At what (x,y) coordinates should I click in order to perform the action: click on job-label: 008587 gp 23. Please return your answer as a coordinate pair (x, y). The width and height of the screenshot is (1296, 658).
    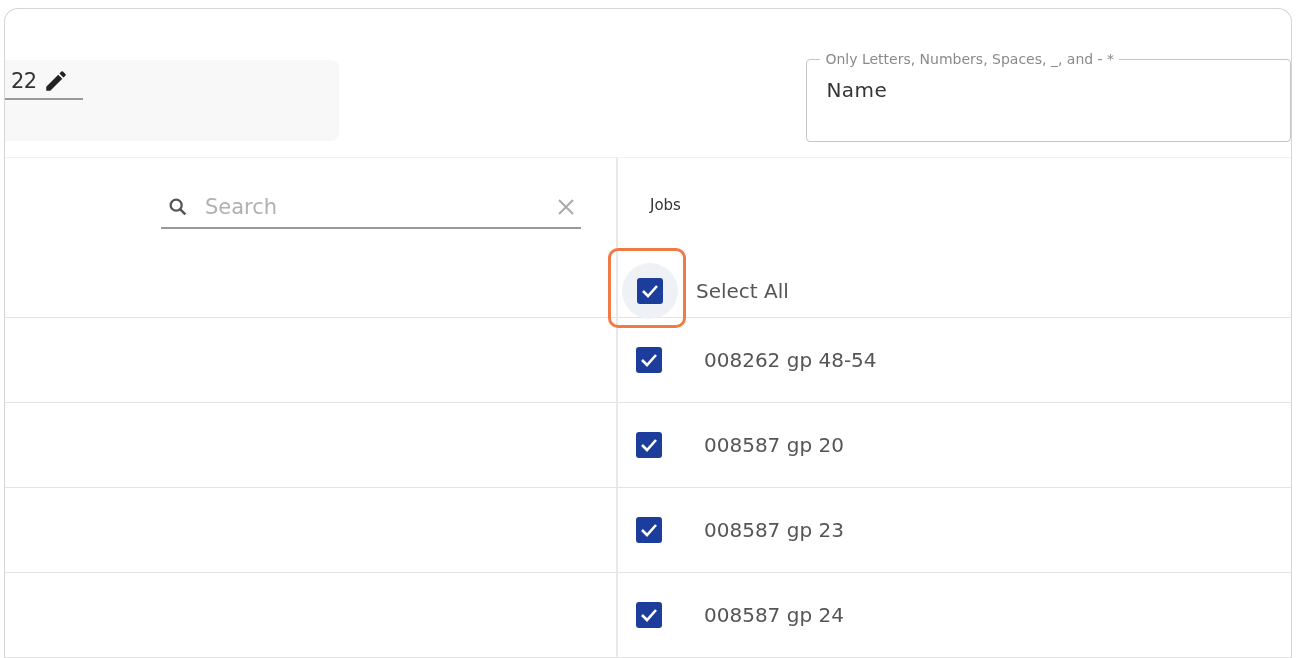
    Looking at the image, I should click on (774, 530).